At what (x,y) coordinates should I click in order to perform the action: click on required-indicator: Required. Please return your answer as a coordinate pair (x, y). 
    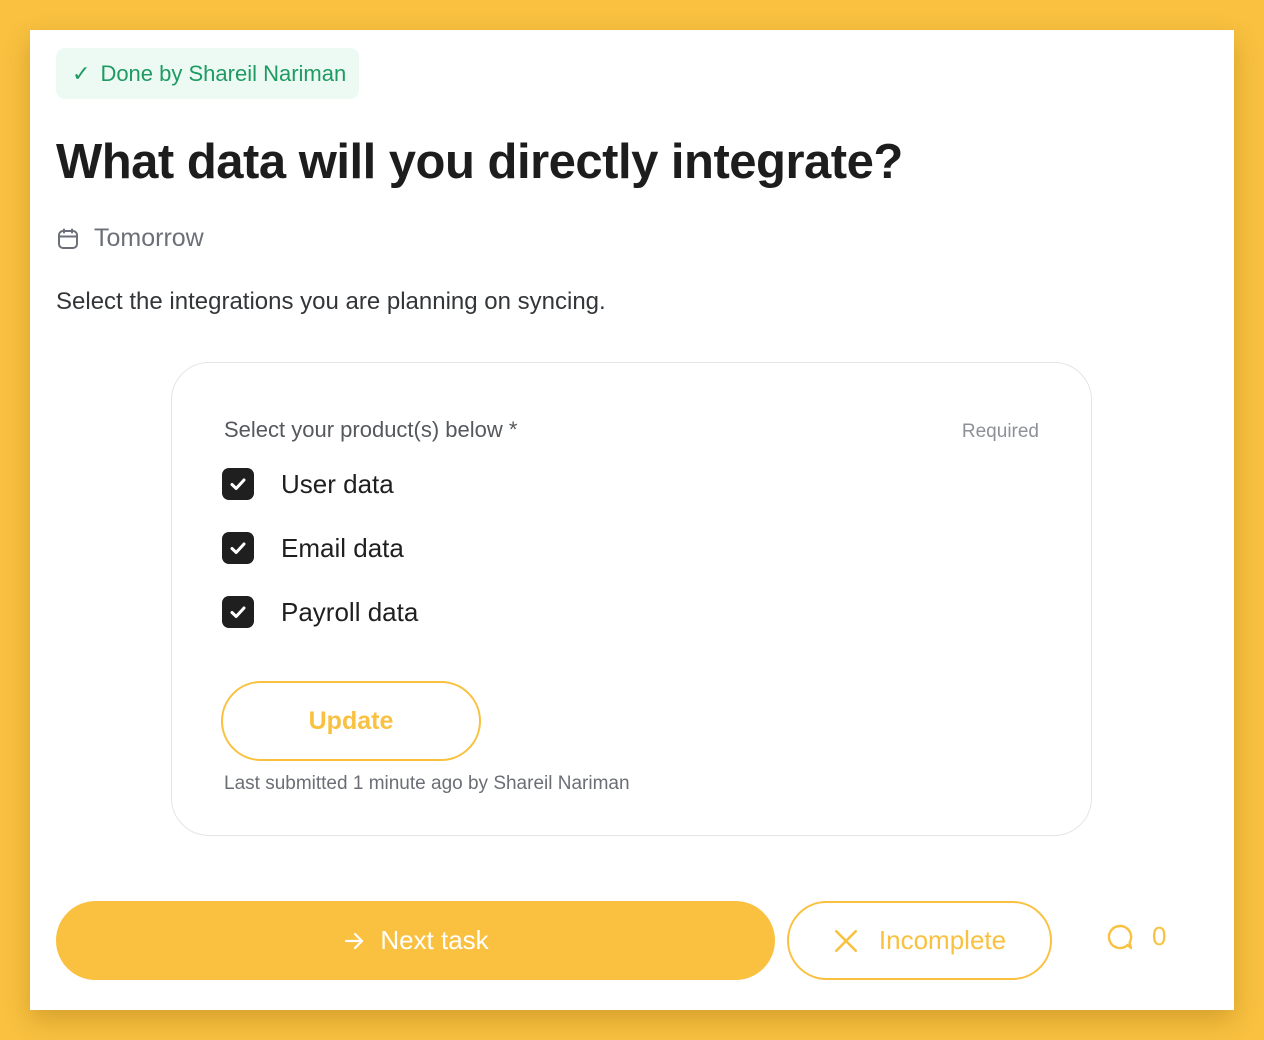
    Looking at the image, I should click on (1000, 431).